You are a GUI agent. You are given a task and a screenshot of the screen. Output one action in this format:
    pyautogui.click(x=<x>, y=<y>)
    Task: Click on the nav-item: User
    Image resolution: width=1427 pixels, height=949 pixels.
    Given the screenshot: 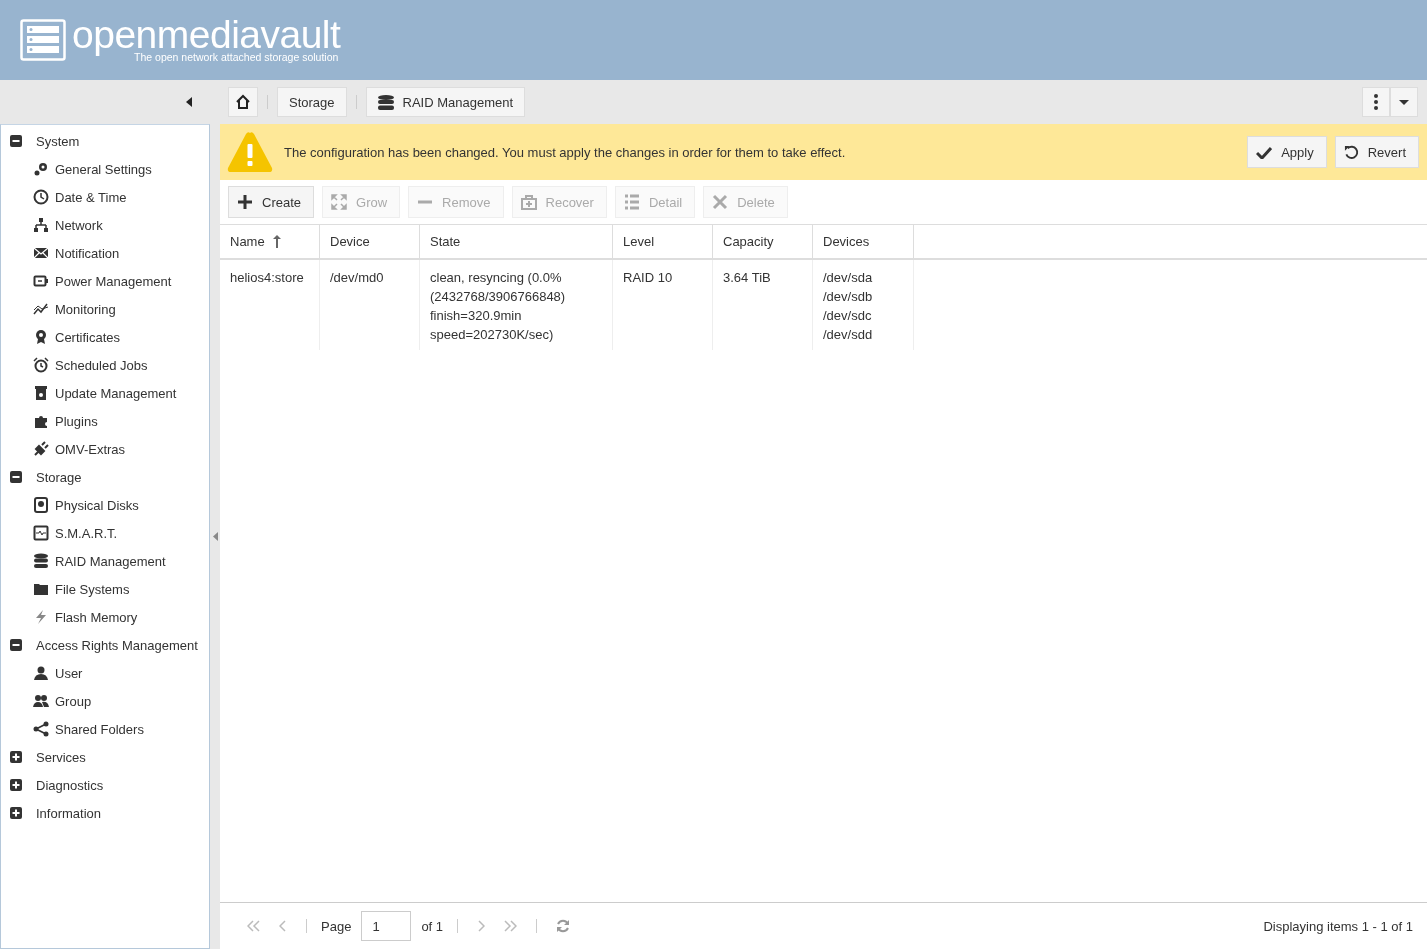 What is the action you would take?
    pyautogui.click(x=69, y=673)
    